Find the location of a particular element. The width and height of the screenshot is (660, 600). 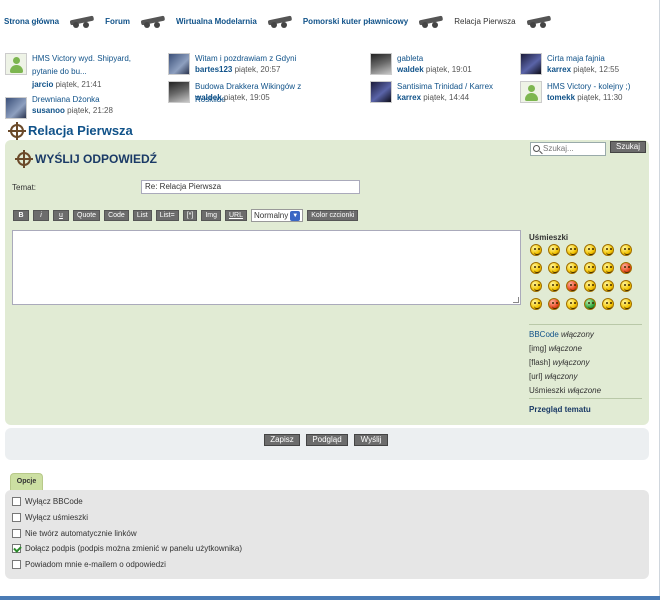

smiley-twisted-evil-icon is located at coordinates (572, 286).